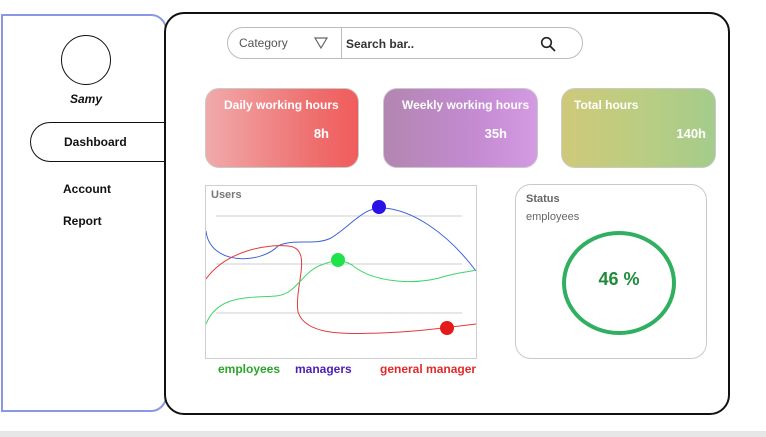 Image resolution: width=766 pixels, height=437 pixels. I want to click on stat-value: 35h, so click(495, 133).